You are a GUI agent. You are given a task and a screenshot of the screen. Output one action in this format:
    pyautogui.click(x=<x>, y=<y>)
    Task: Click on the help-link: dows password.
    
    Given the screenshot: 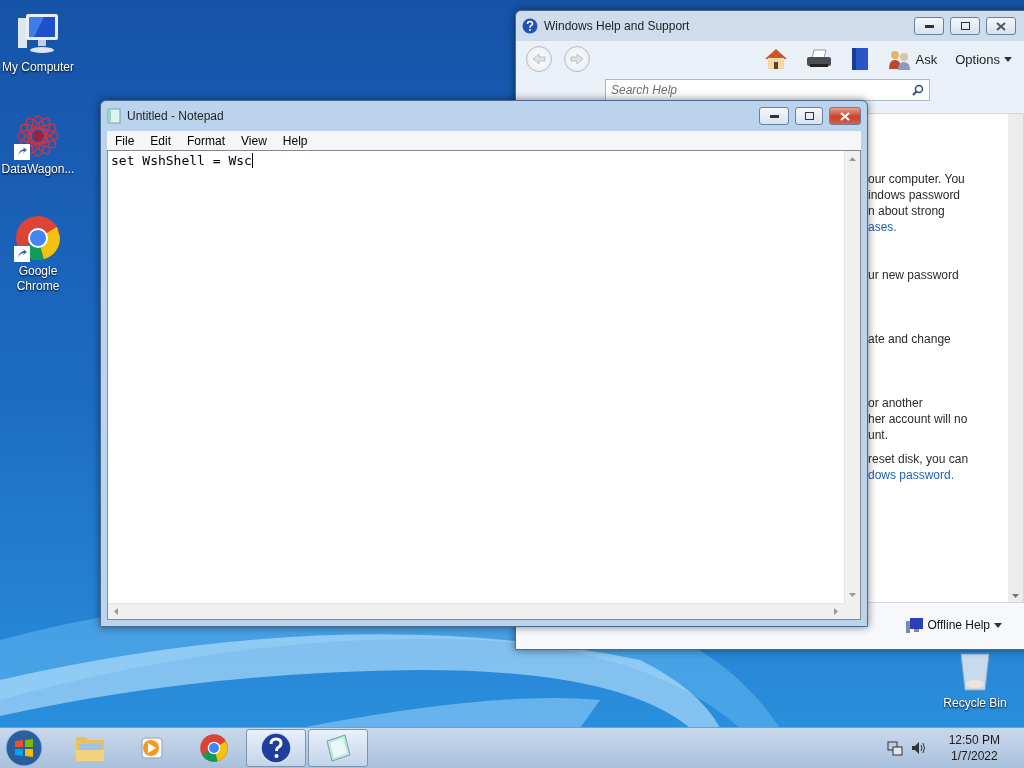 What is the action you would take?
    pyautogui.click(x=938, y=475)
    